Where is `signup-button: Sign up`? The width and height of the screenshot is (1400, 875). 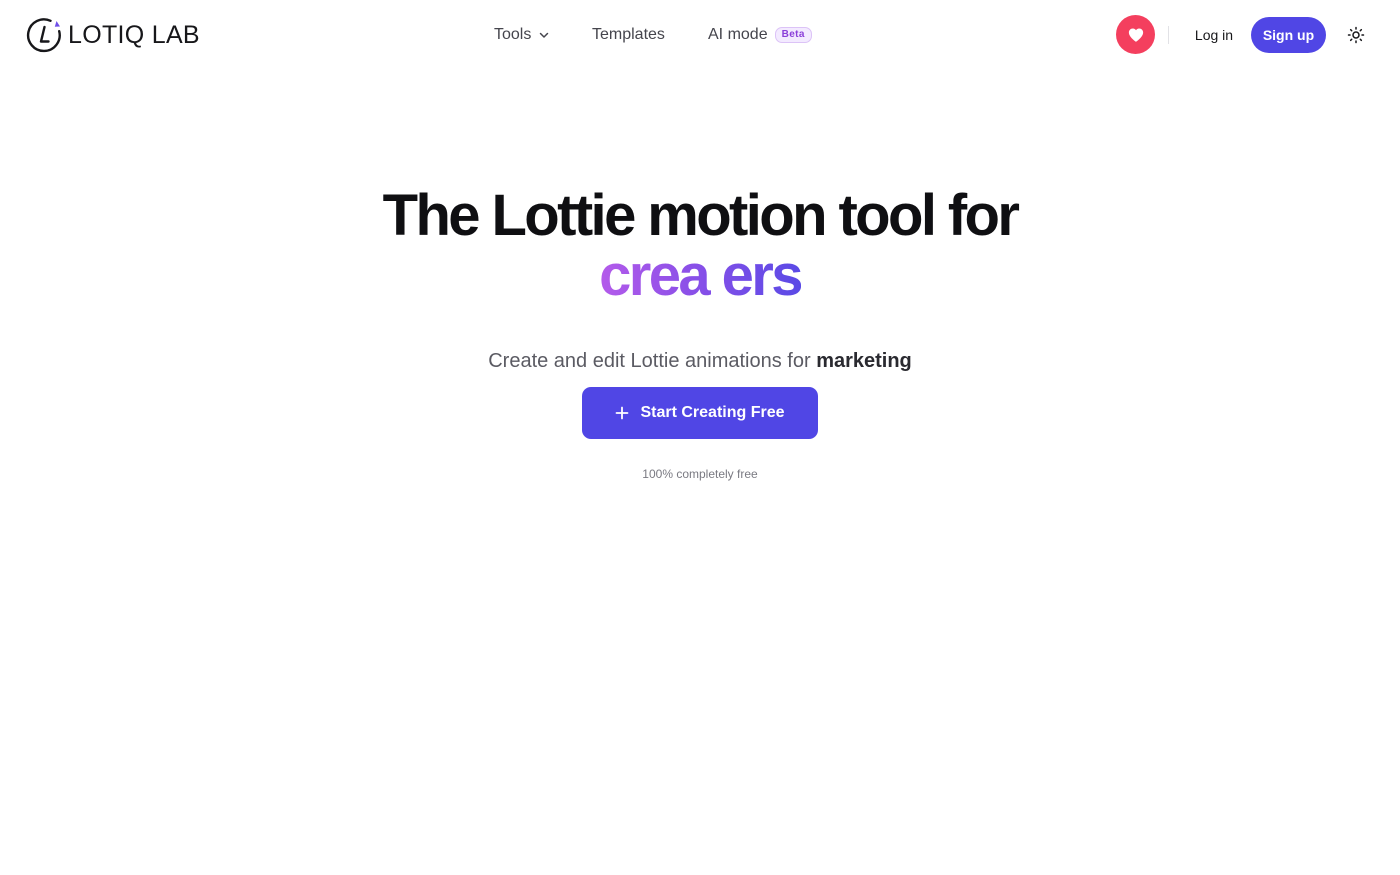
signup-button: Sign up is located at coordinates (1288, 35).